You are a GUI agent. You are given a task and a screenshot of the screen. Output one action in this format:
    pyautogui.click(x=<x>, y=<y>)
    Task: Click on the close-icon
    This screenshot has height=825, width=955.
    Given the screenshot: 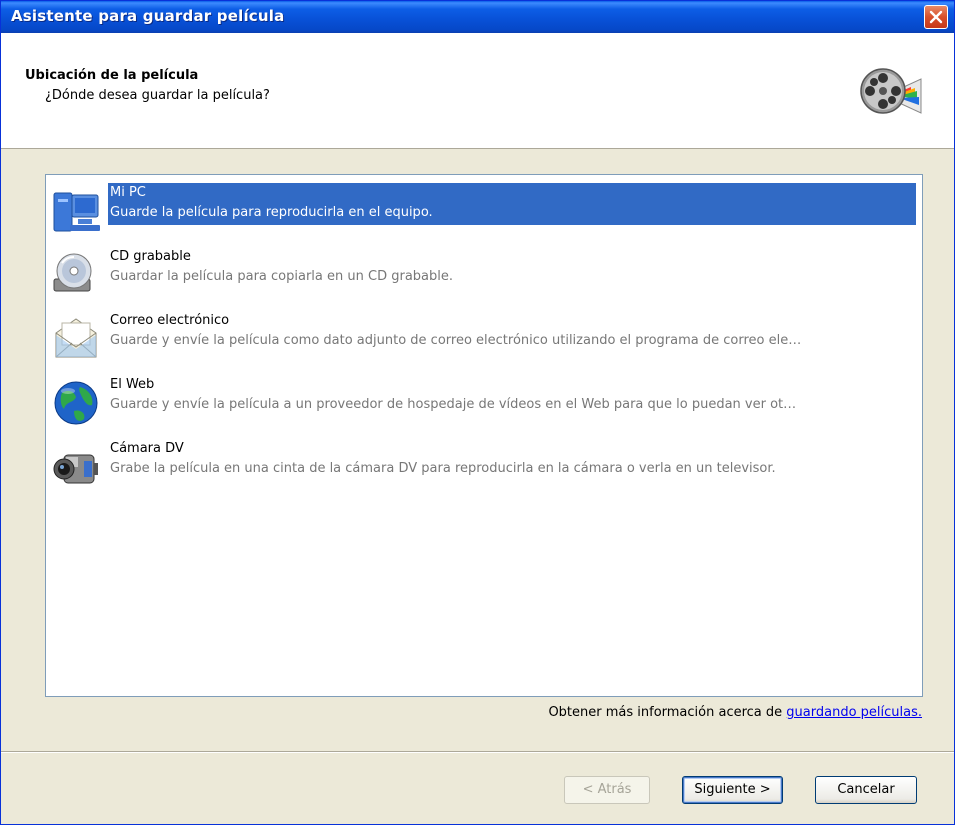 What is the action you would take?
    pyautogui.click(x=936, y=17)
    